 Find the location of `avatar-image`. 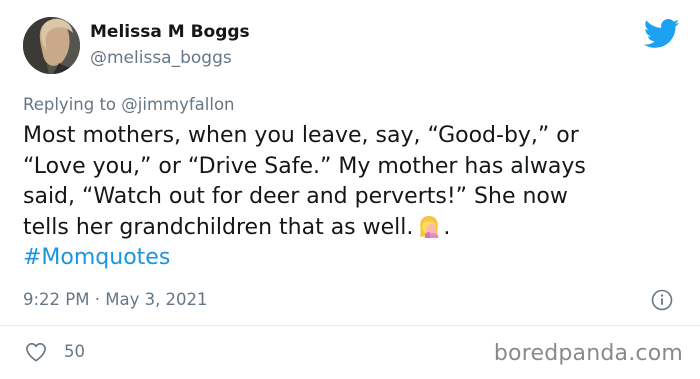

avatar-image is located at coordinates (51, 45).